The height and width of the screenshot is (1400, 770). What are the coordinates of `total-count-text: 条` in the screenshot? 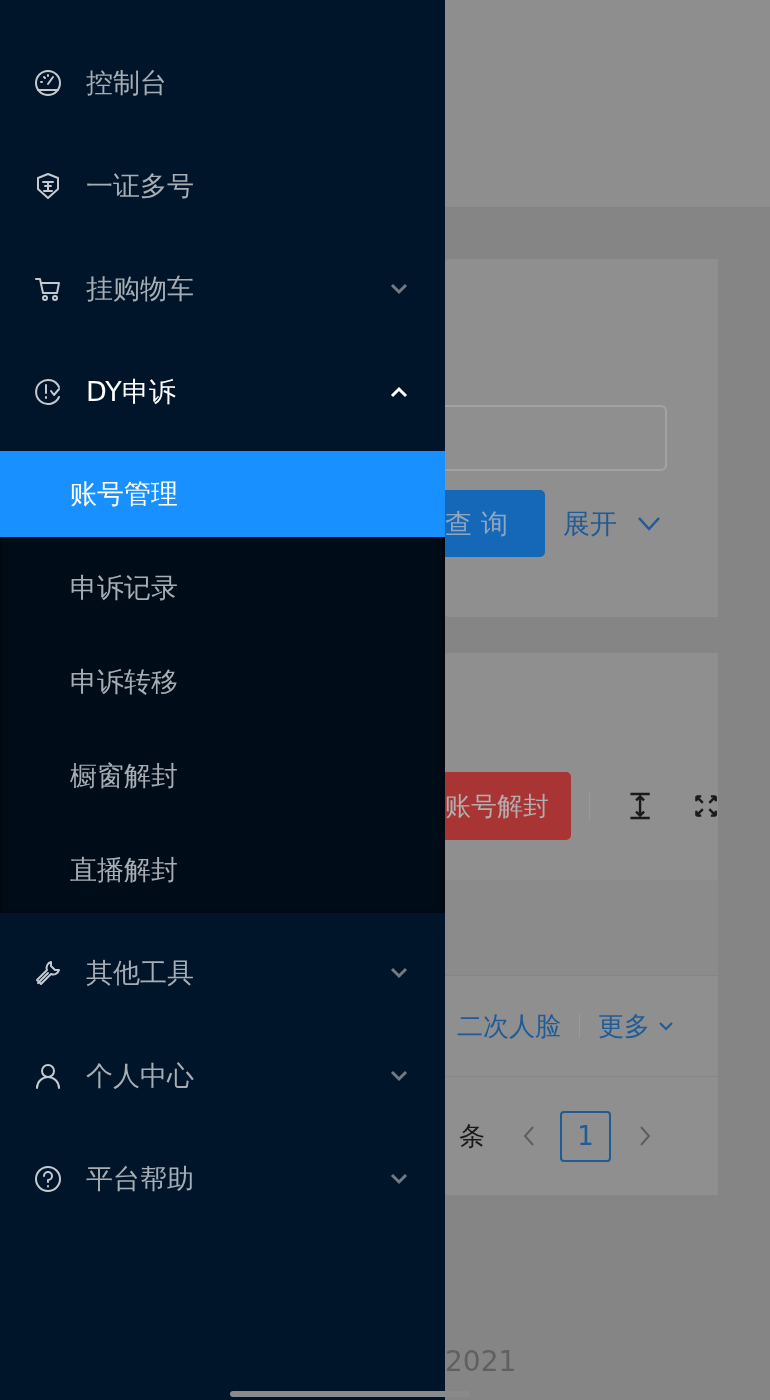 It's located at (472, 1136).